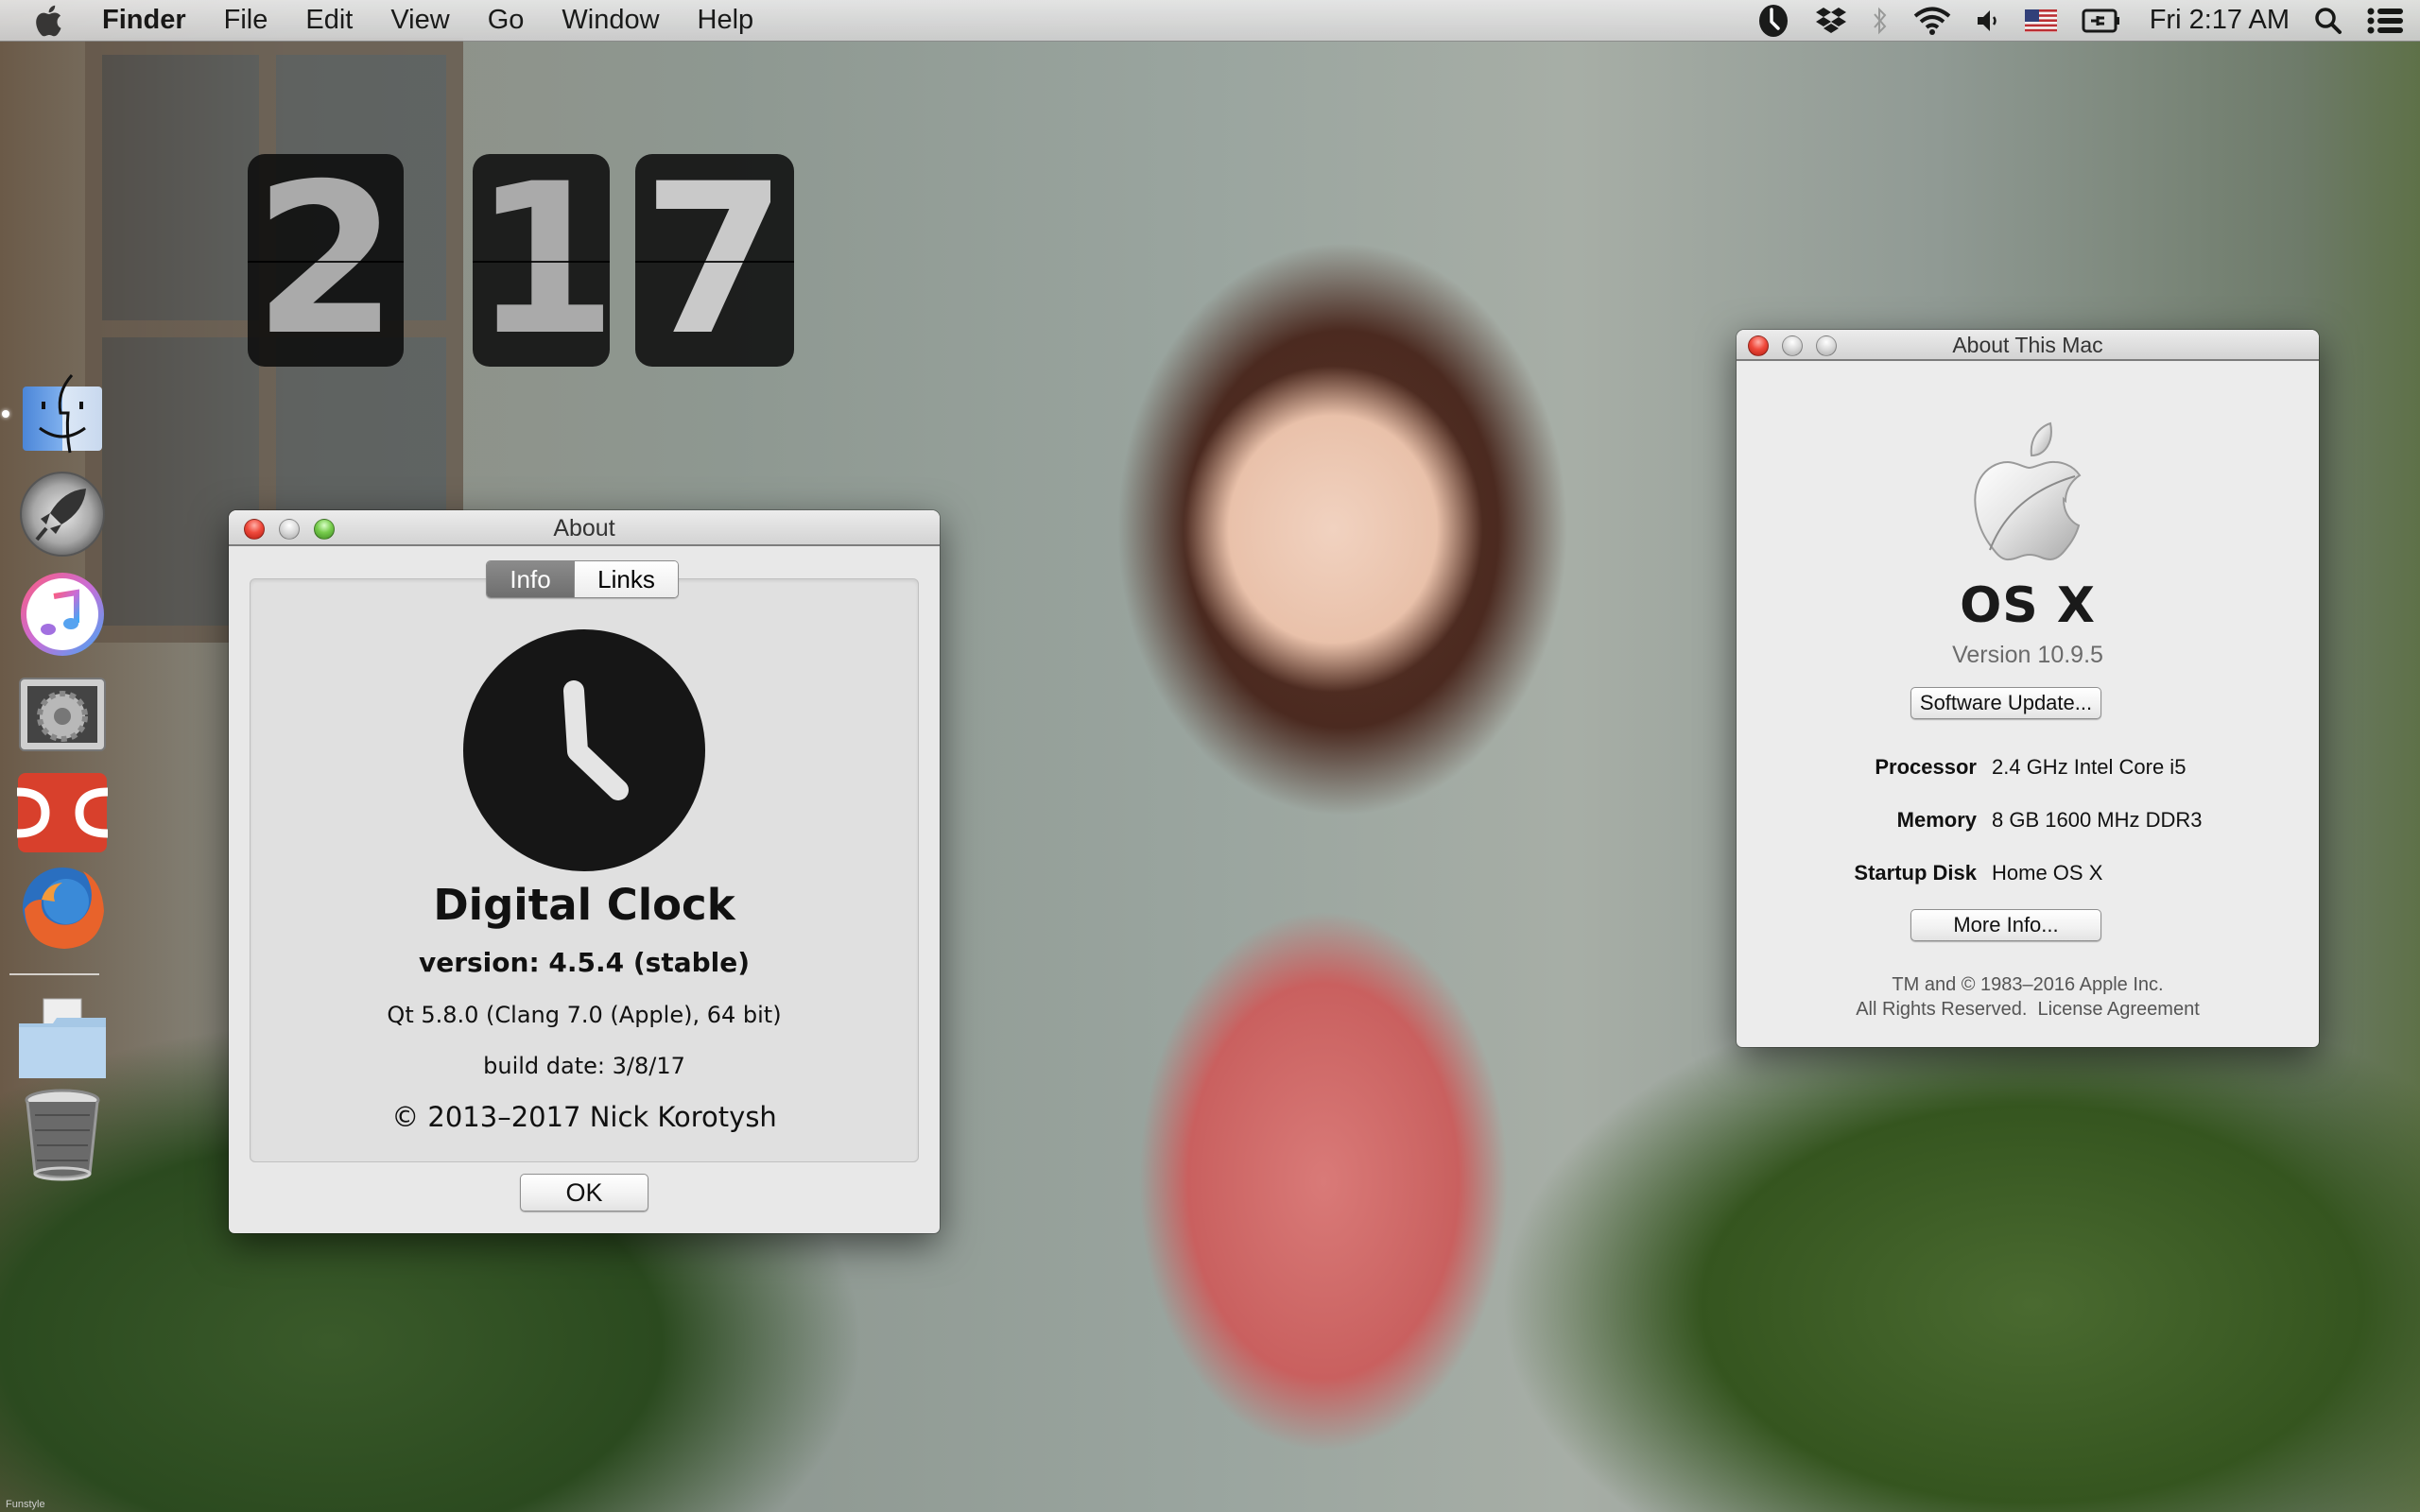 The width and height of the screenshot is (2420, 1512). Describe the element at coordinates (530, 579) in the screenshot. I see `tab-info: Info` at that location.